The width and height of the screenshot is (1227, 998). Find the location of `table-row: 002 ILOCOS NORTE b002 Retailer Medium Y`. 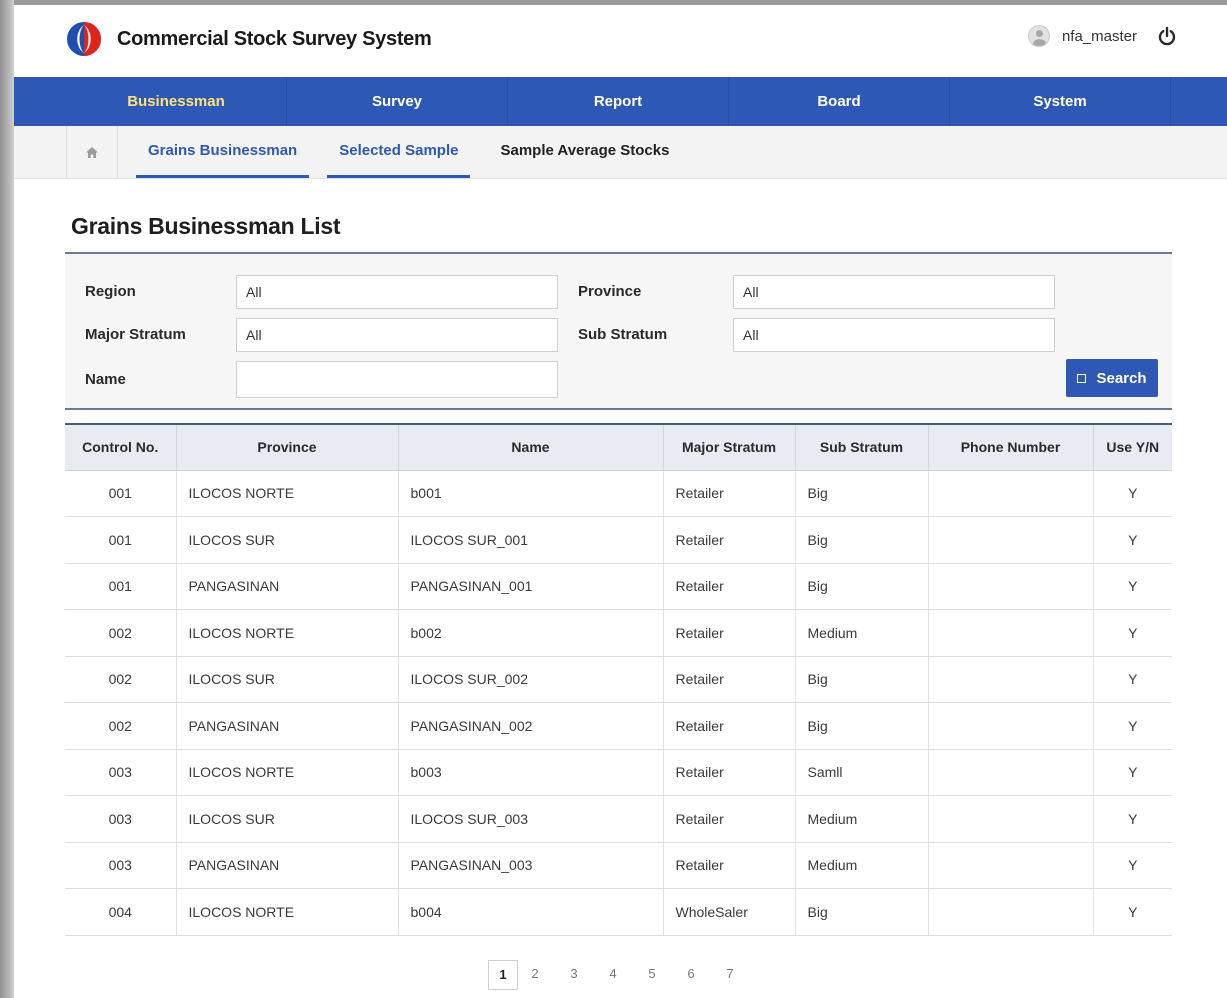

table-row: 002 ILOCOS NORTE b002 Retailer Medium Y is located at coordinates (618, 633).